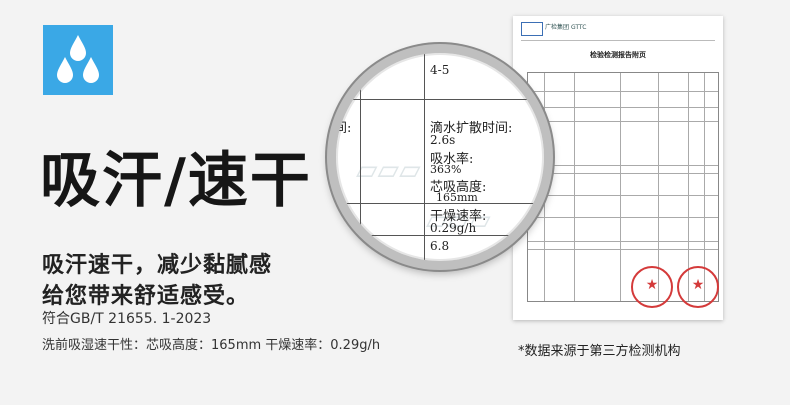  I want to click on test-detail-text: 洗前吸湿速干性：芯吸高度：165mm 干燥速率：0.29g/h, so click(211, 345).